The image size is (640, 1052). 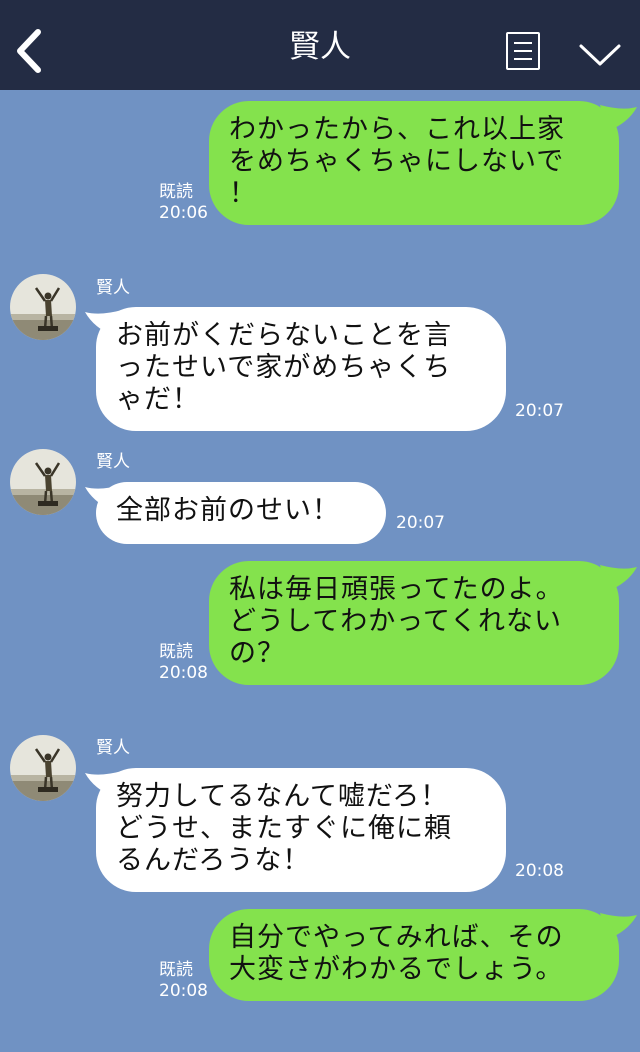 What do you see at coordinates (228, 510) in the screenshot?
I see `message-text: 全部お前のせい！` at bounding box center [228, 510].